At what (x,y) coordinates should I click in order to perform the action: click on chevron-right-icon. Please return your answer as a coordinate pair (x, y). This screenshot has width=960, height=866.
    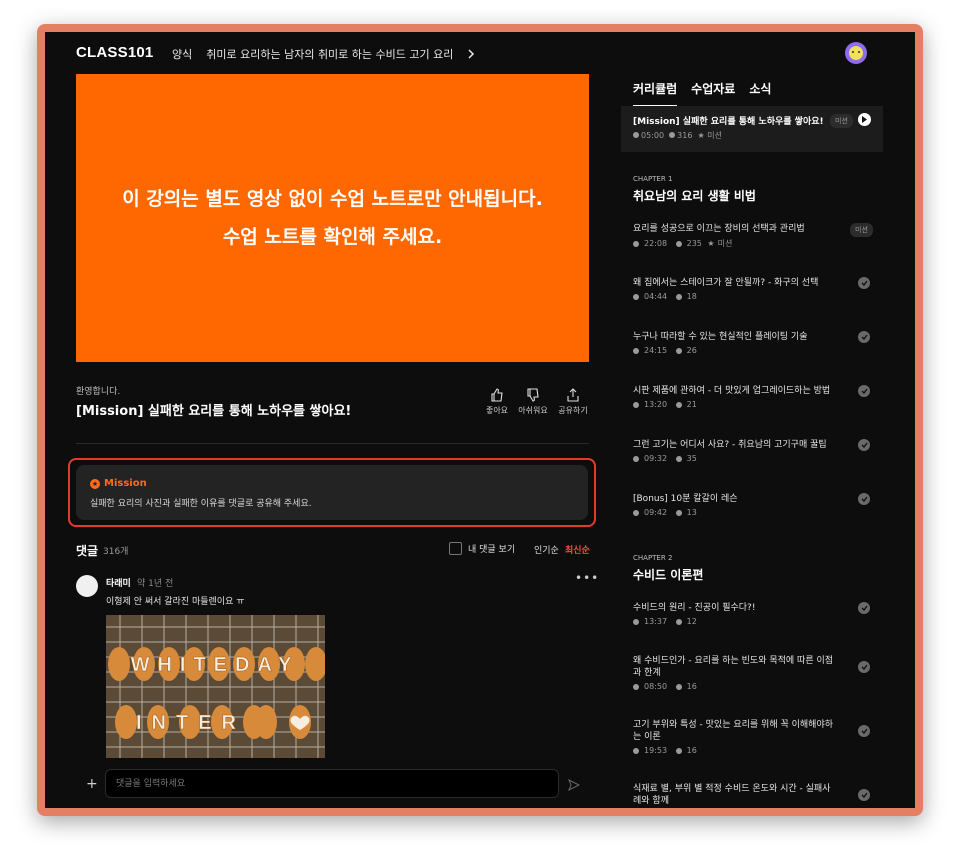
    Looking at the image, I should click on (471, 54).